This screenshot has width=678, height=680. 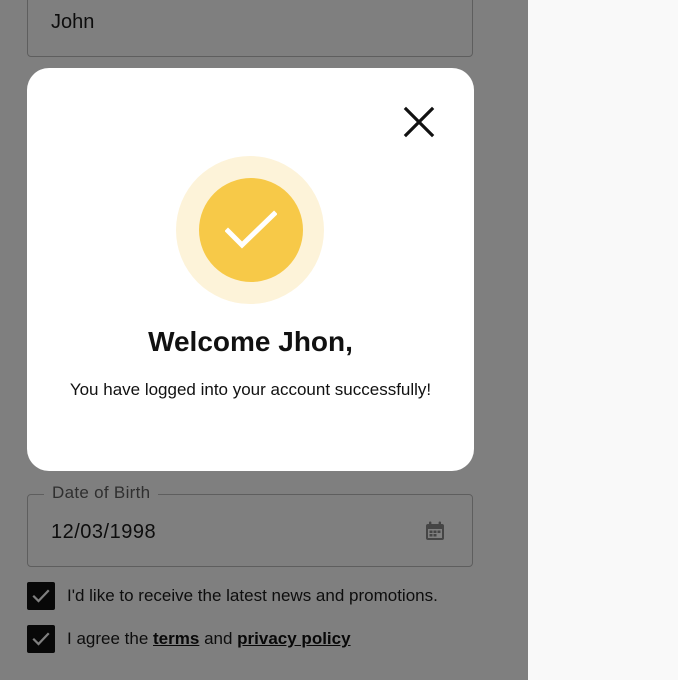 What do you see at coordinates (250, 341) in the screenshot?
I see `dialog-title: Welcome Jhon,` at bounding box center [250, 341].